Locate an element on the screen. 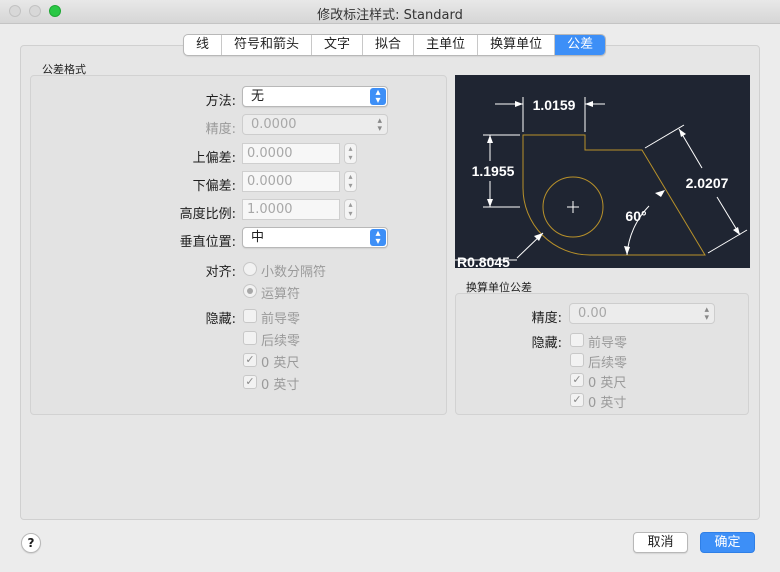 The height and width of the screenshot is (572, 780). lower-deviation-input: 0.0000 is located at coordinates (291, 181).